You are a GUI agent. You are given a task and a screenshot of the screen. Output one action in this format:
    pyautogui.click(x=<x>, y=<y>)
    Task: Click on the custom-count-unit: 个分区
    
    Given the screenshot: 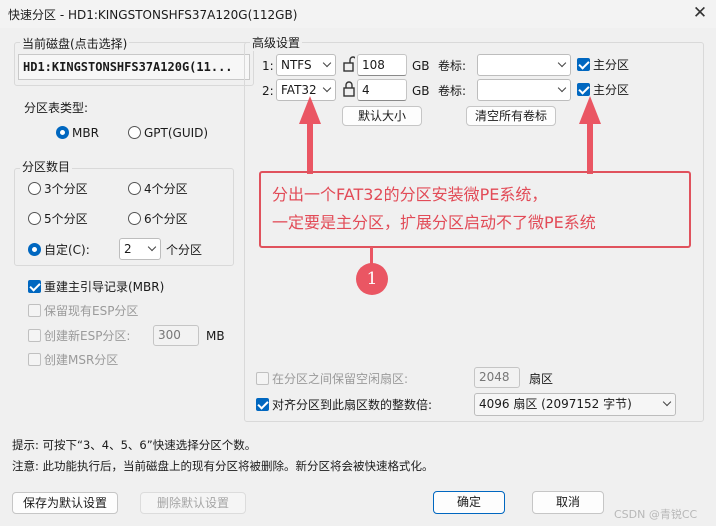 What is the action you would take?
    pyautogui.click(x=184, y=250)
    